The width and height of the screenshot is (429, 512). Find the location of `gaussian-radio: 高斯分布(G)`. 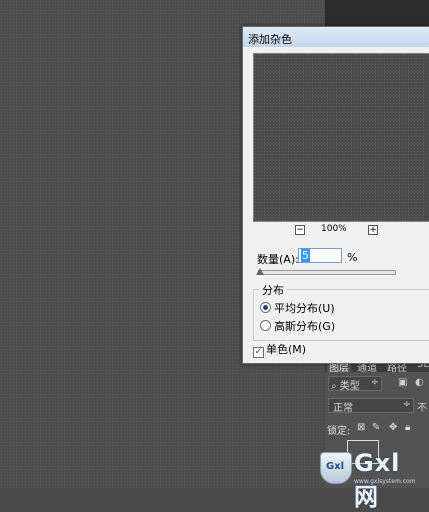

gaussian-radio: 高斯分布(G) is located at coordinates (297, 326).